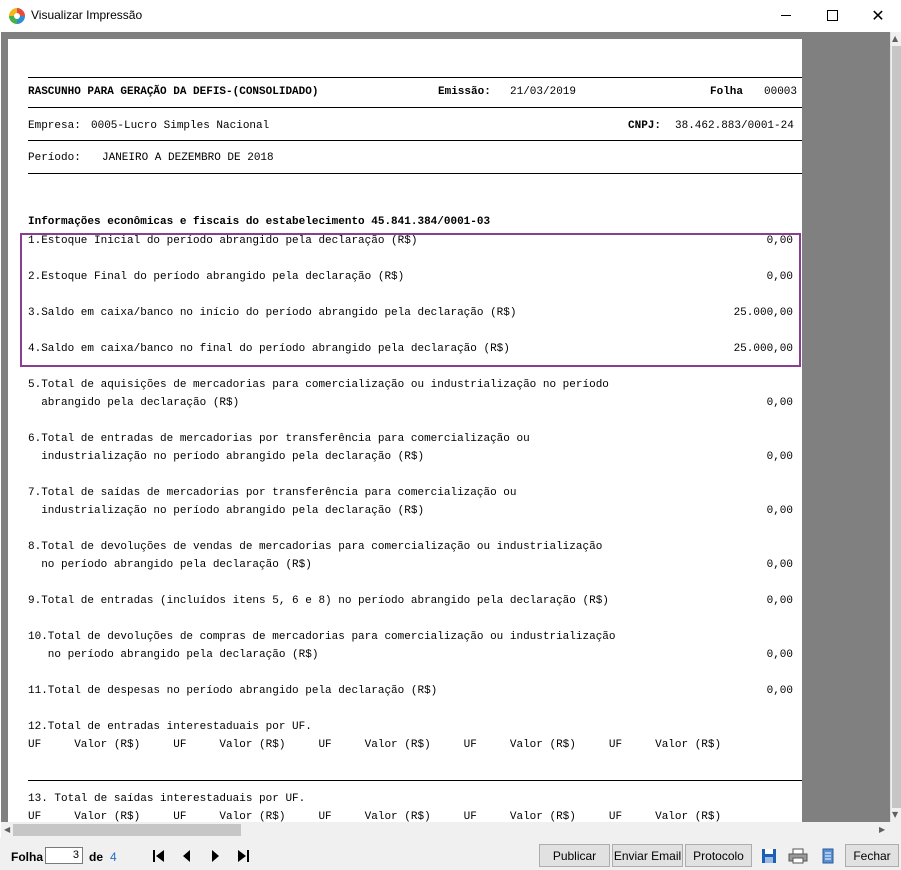  Describe the element at coordinates (113, 857) in the screenshot. I see `total-pages: 4` at that location.